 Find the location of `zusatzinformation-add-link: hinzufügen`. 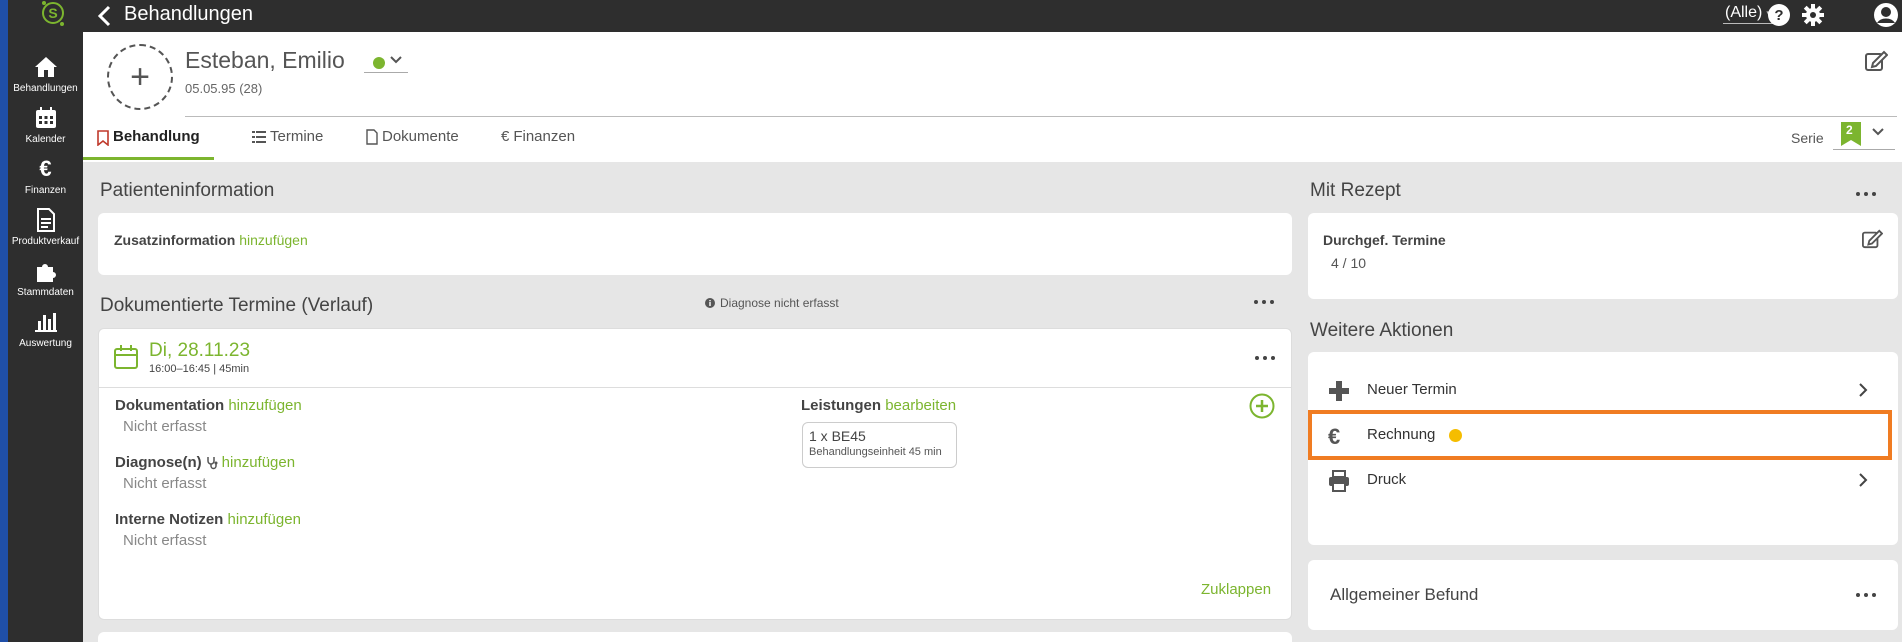

zusatzinformation-add-link: hinzufügen is located at coordinates (273, 240).